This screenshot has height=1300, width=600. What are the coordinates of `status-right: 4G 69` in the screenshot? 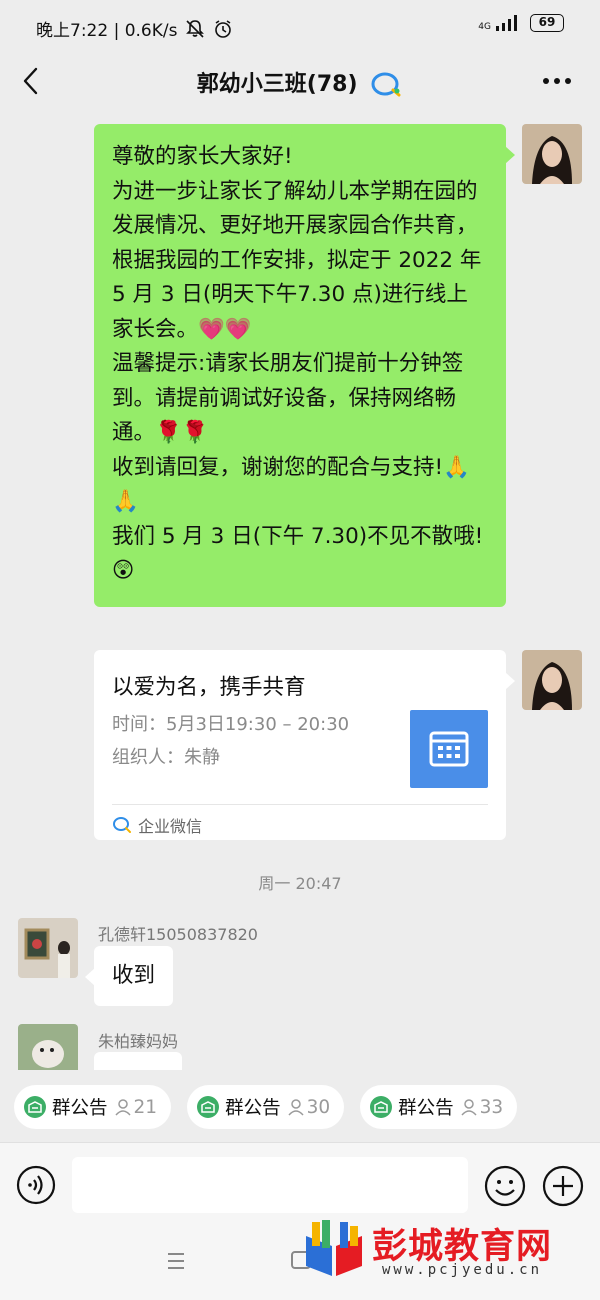 It's located at (521, 23).